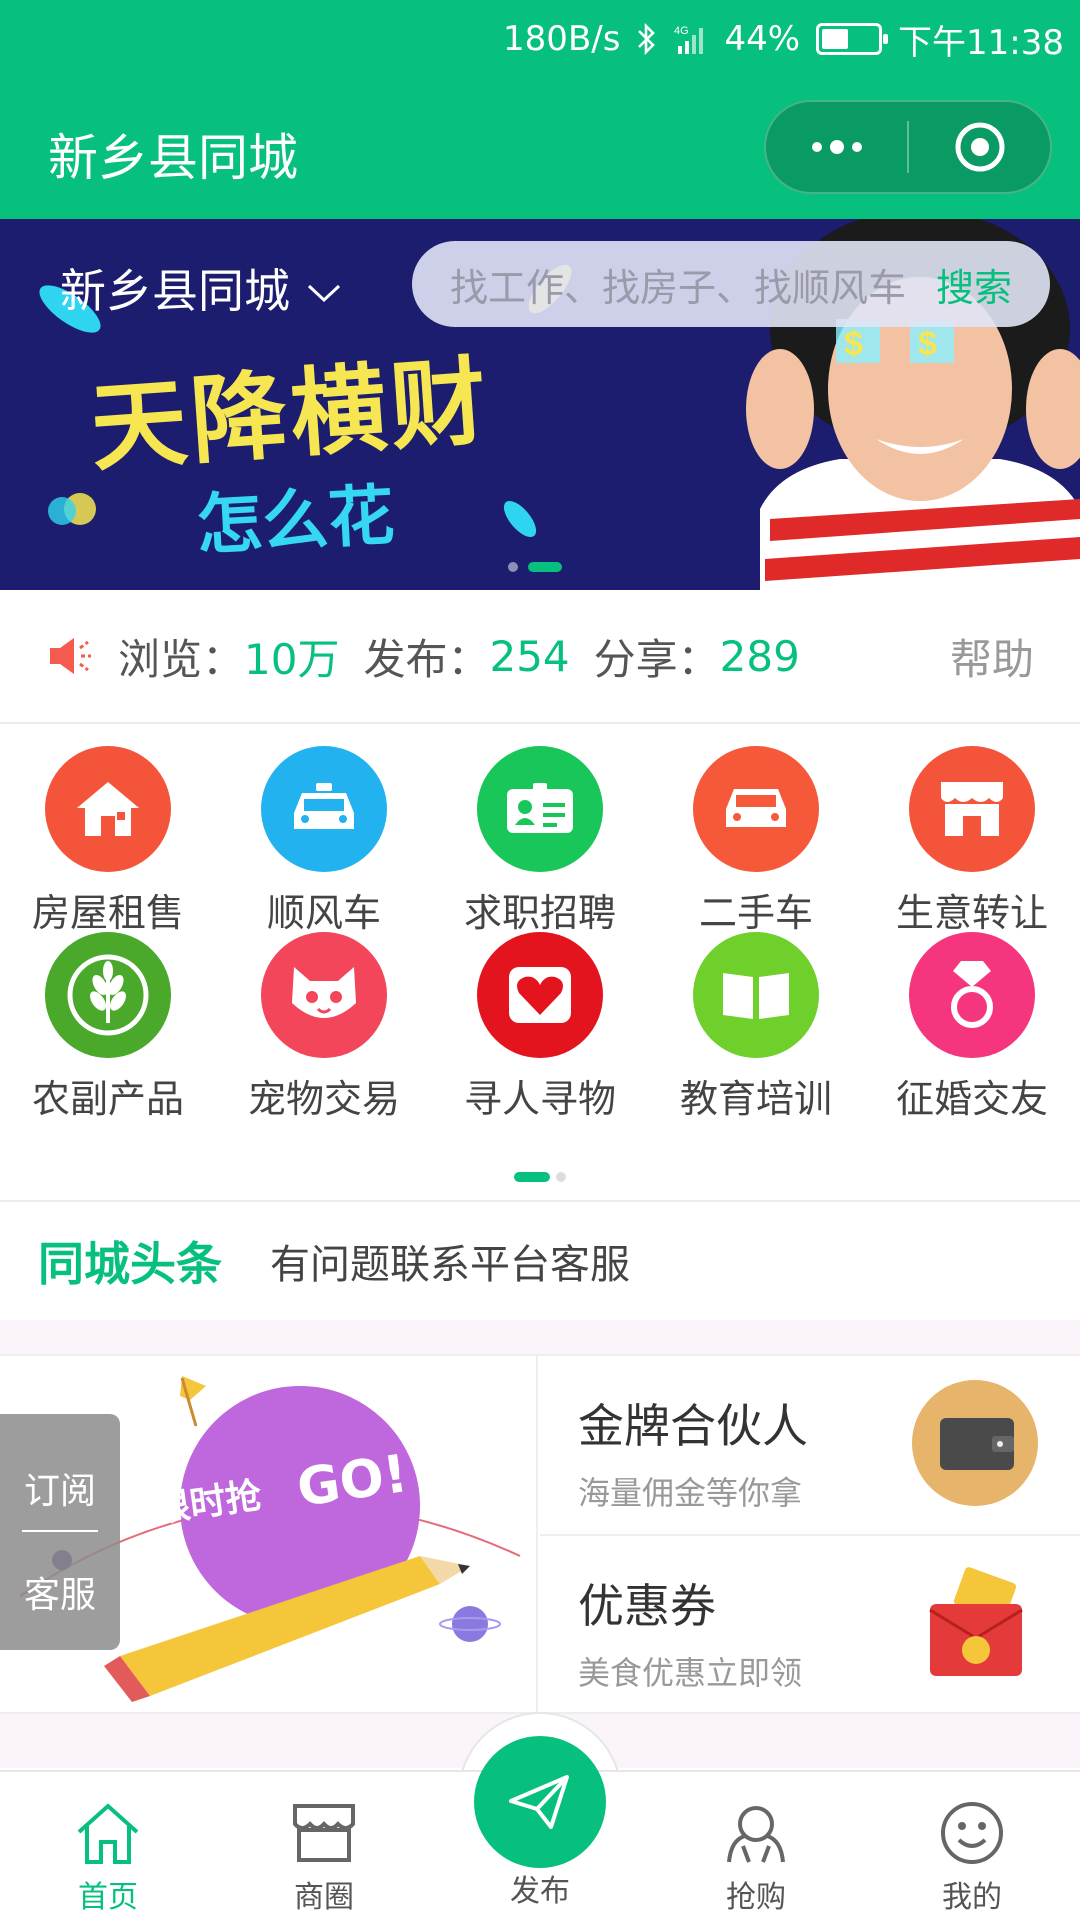 The image size is (1080, 1920). Describe the element at coordinates (810, 1445) in the screenshot. I see `gold-partner-card: 金牌合伙人 海量佣金等你拿` at that location.